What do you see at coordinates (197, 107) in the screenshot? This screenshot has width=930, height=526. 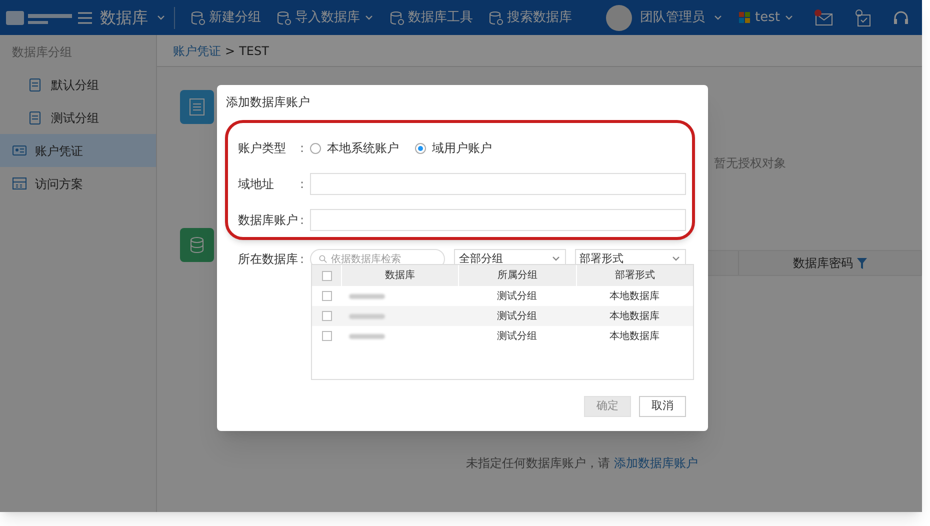 I see `document-icon` at bounding box center [197, 107].